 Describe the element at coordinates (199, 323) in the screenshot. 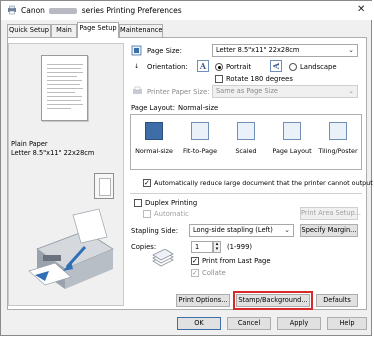

I see `ok-button: OK` at that location.